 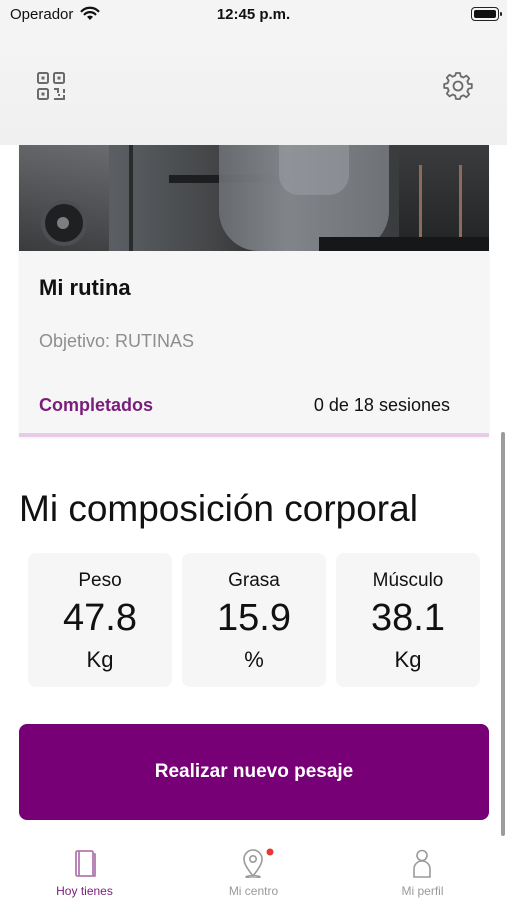 I want to click on new-weigh-in-button: Realizar nuevo pesaje, so click(x=254, y=772).